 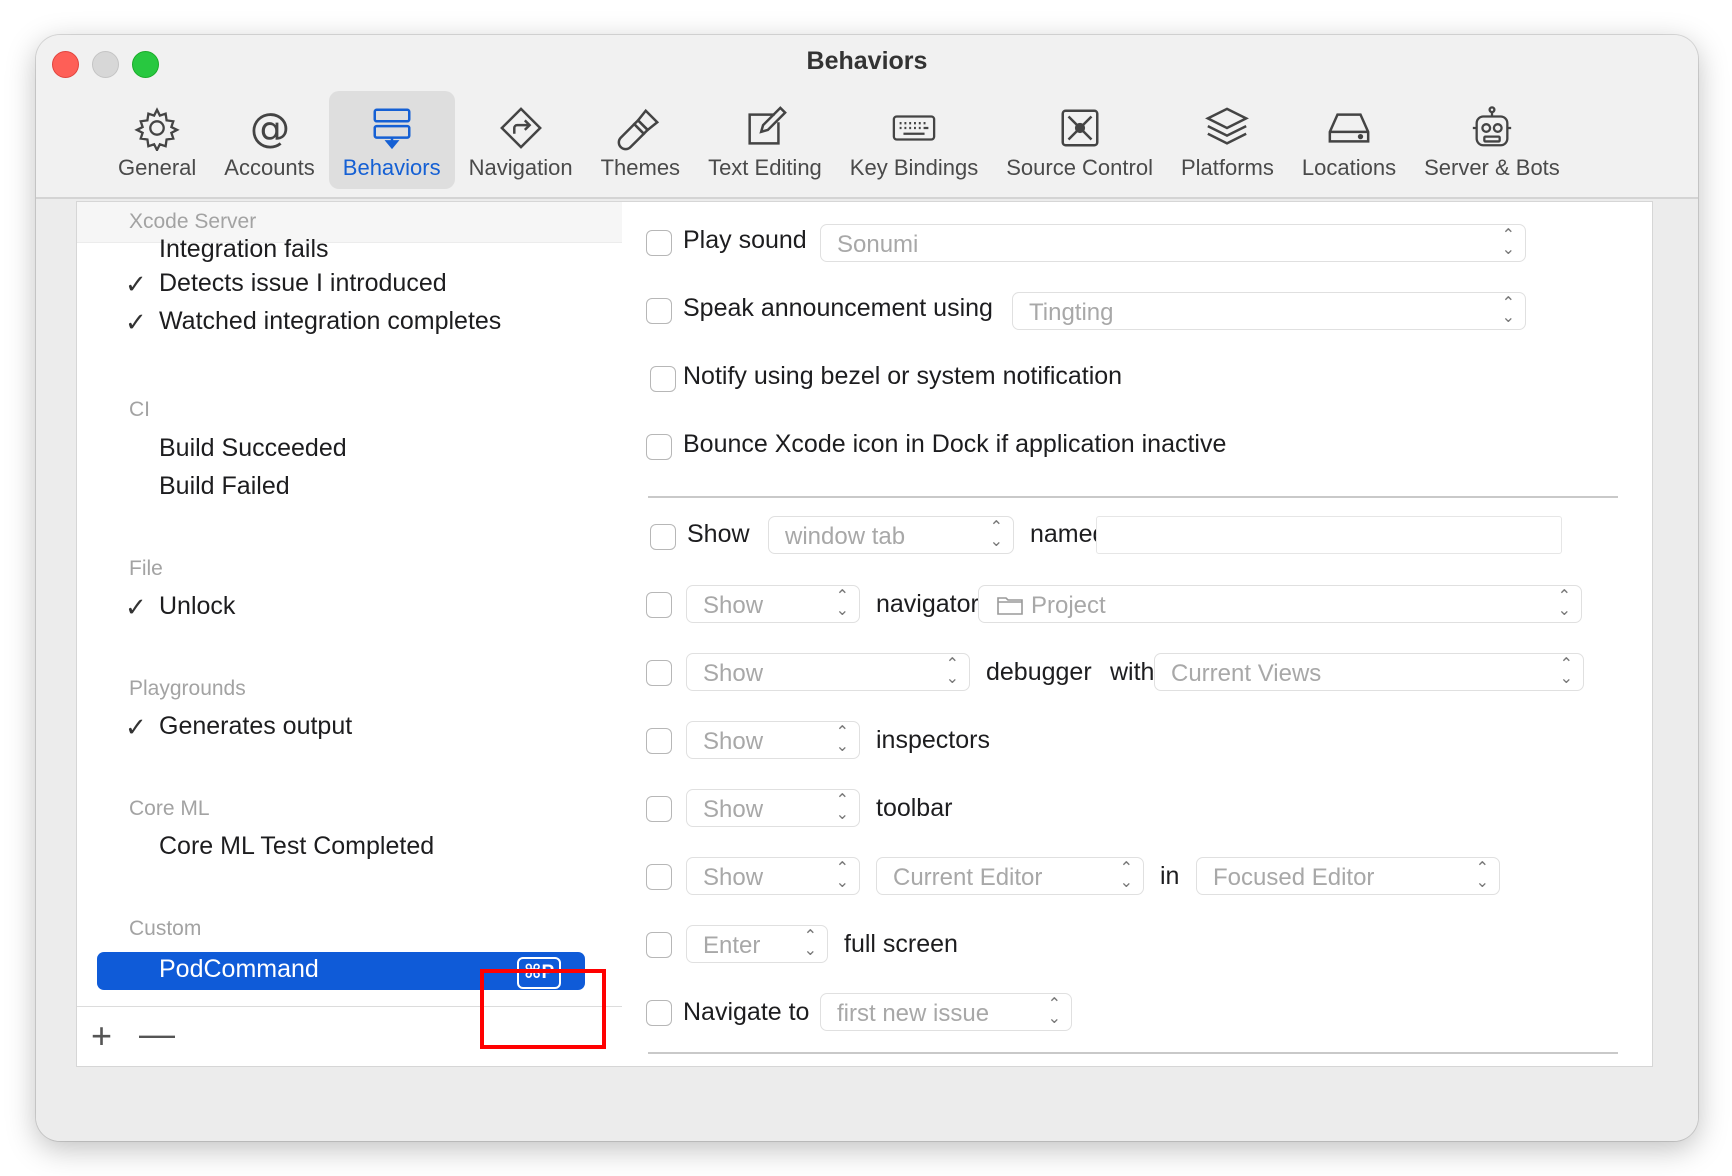 I want to click on toolbar-checkbox, so click(x=659, y=809).